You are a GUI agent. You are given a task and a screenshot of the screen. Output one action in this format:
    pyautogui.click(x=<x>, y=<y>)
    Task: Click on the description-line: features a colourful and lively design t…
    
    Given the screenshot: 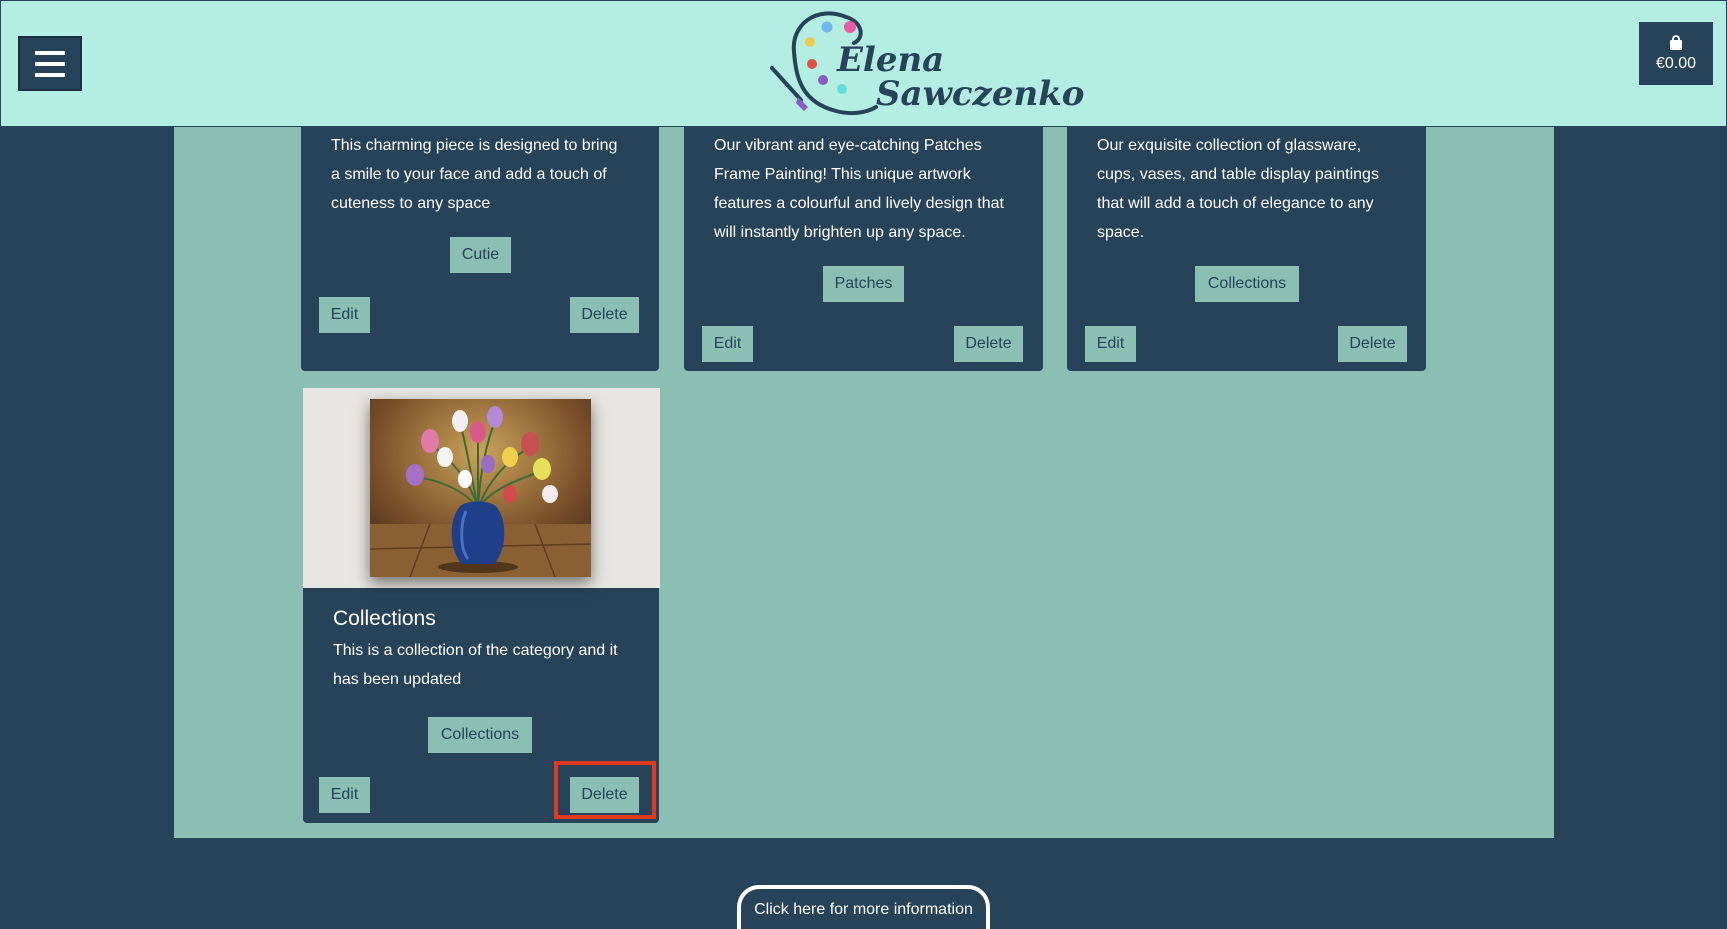 What is the action you would take?
    pyautogui.click(x=859, y=203)
    